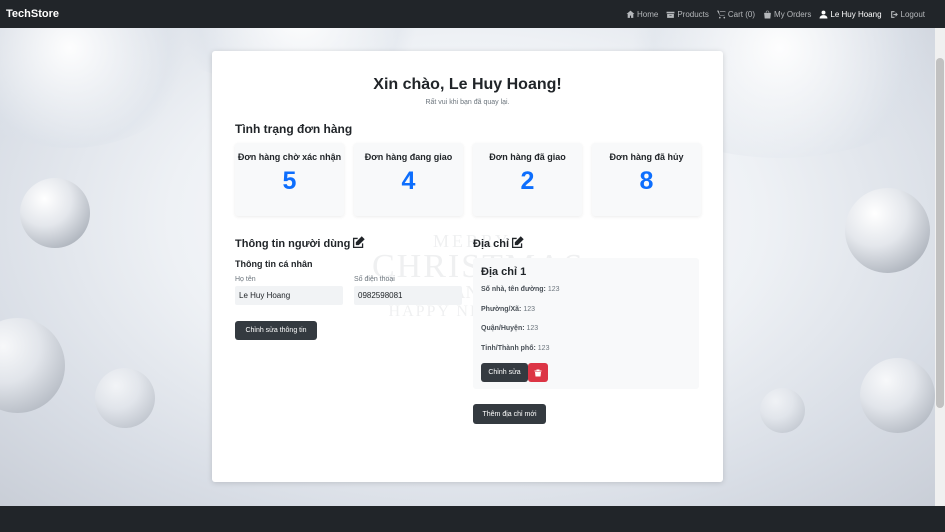  Describe the element at coordinates (274, 264) in the screenshot. I see `personal-info-heading: Thông tin cá nhân` at that location.